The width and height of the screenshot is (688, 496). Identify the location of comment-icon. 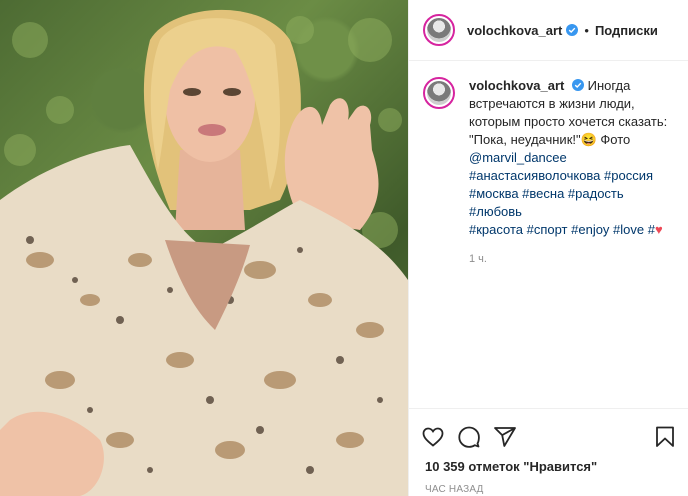
(469, 437).